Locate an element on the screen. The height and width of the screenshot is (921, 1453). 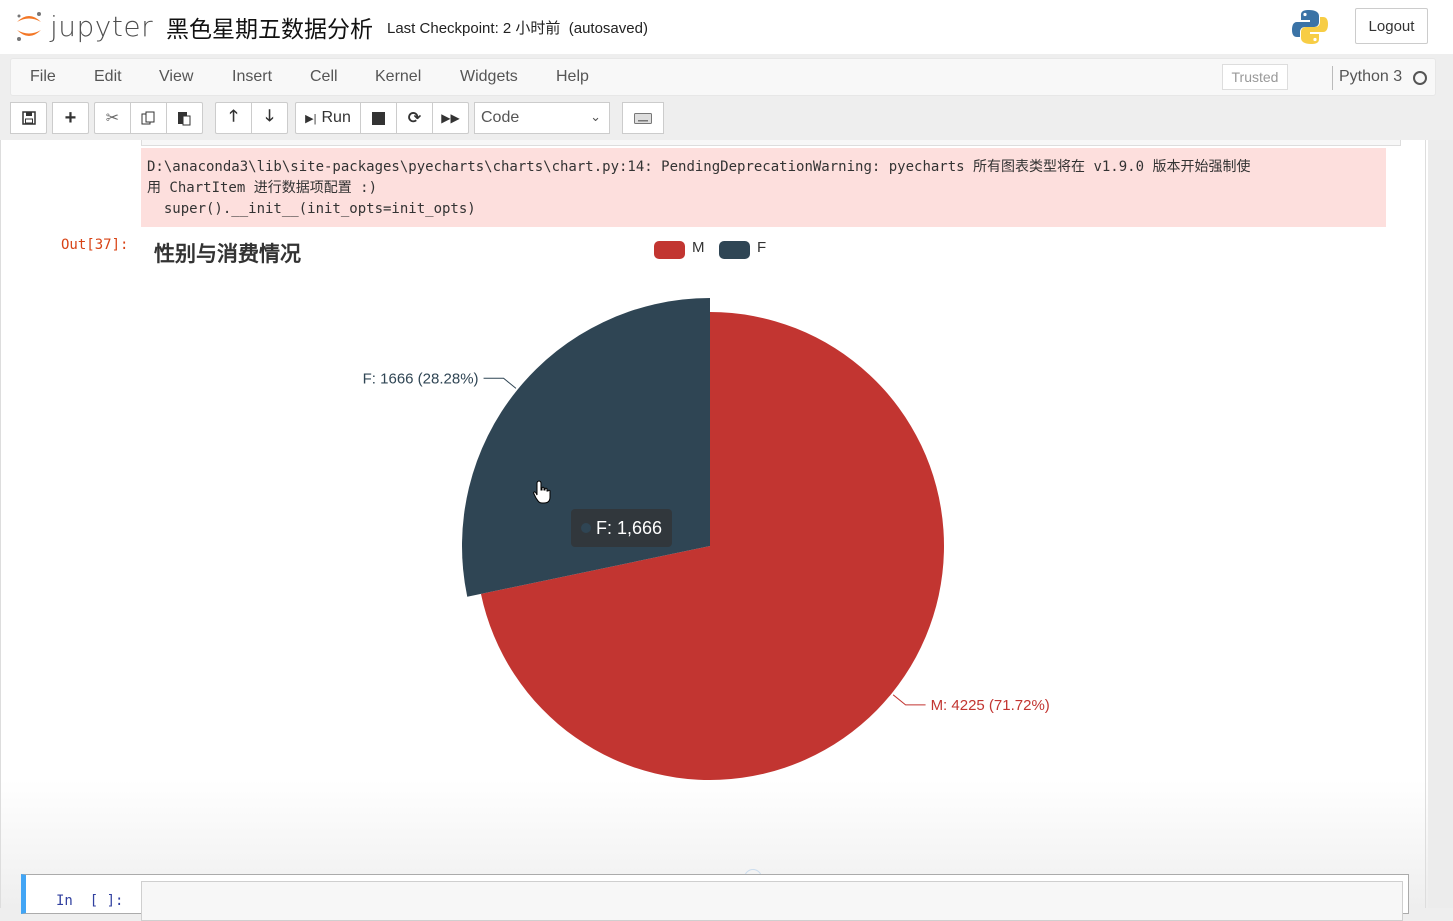
label-line-m is located at coordinates (909, 700).